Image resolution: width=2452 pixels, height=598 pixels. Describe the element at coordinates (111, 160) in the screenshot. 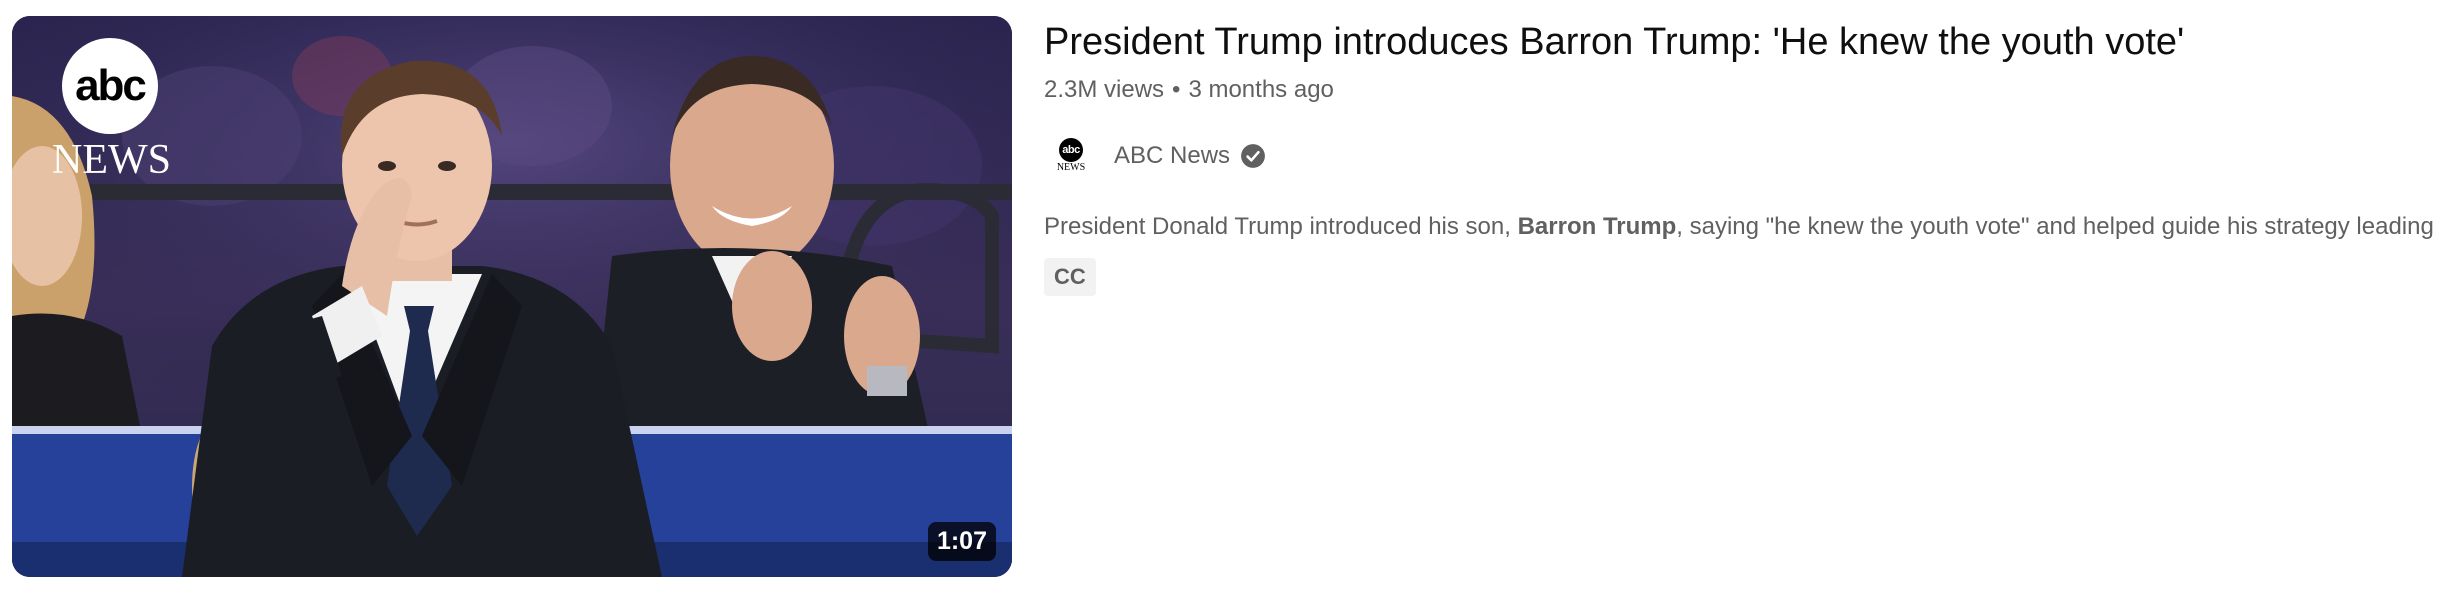

I see `abc-logo-news-text: NEWS` at that location.